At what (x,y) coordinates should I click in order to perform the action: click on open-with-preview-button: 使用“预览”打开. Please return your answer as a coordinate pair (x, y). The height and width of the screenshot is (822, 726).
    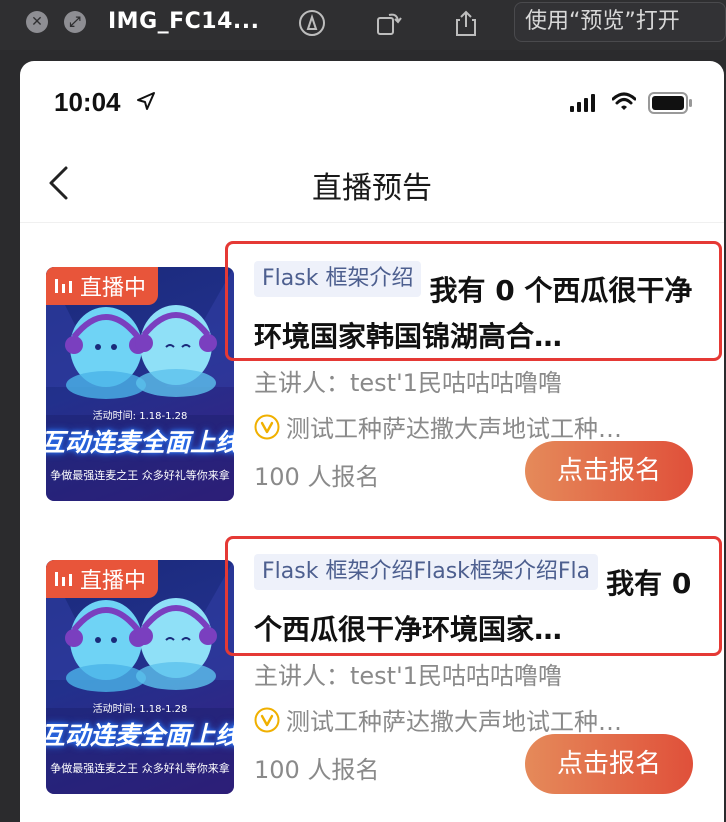
    Looking at the image, I should click on (620, 22).